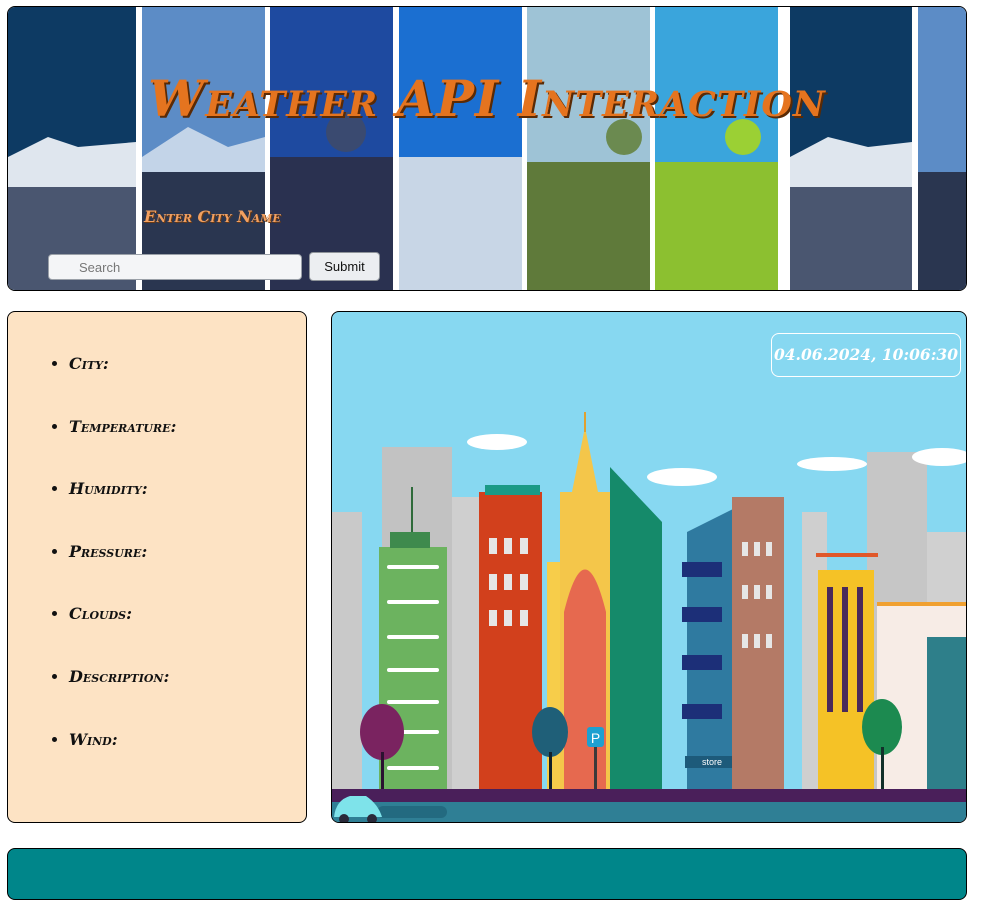 The width and height of the screenshot is (983, 908). What do you see at coordinates (122, 760) in the screenshot?
I see `info-wind: Wind:` at bounding box center [122, 760].